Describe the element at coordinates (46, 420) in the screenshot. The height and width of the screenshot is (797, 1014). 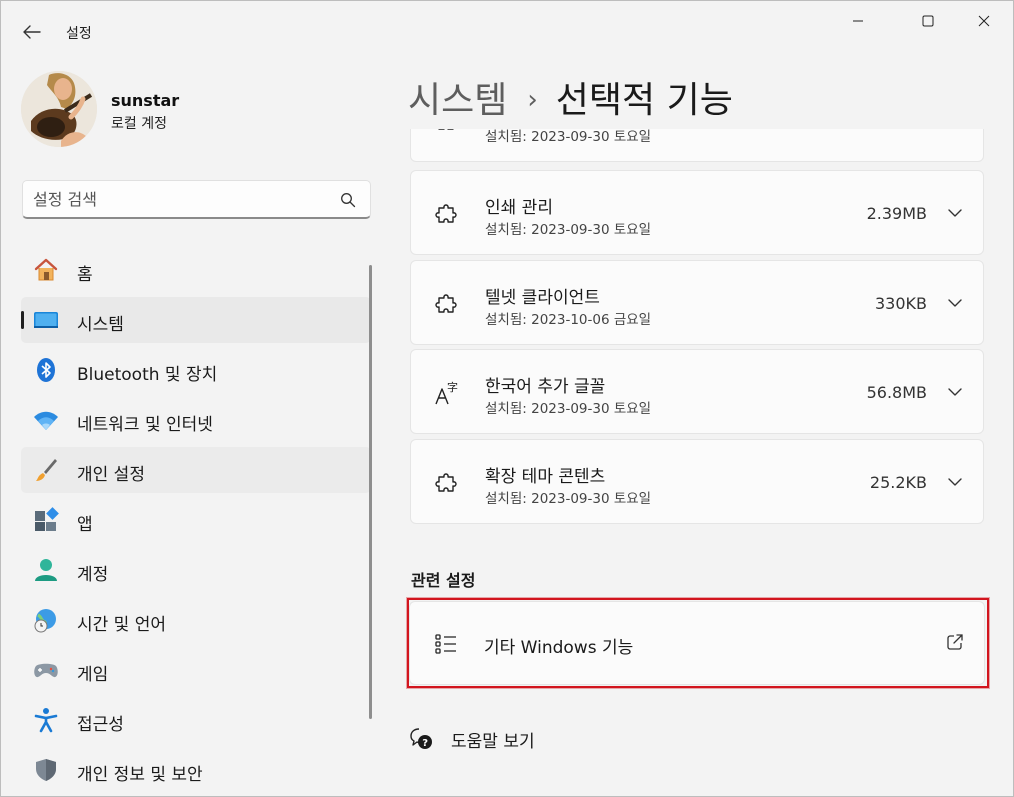
I see `wifi-icon` at that location.